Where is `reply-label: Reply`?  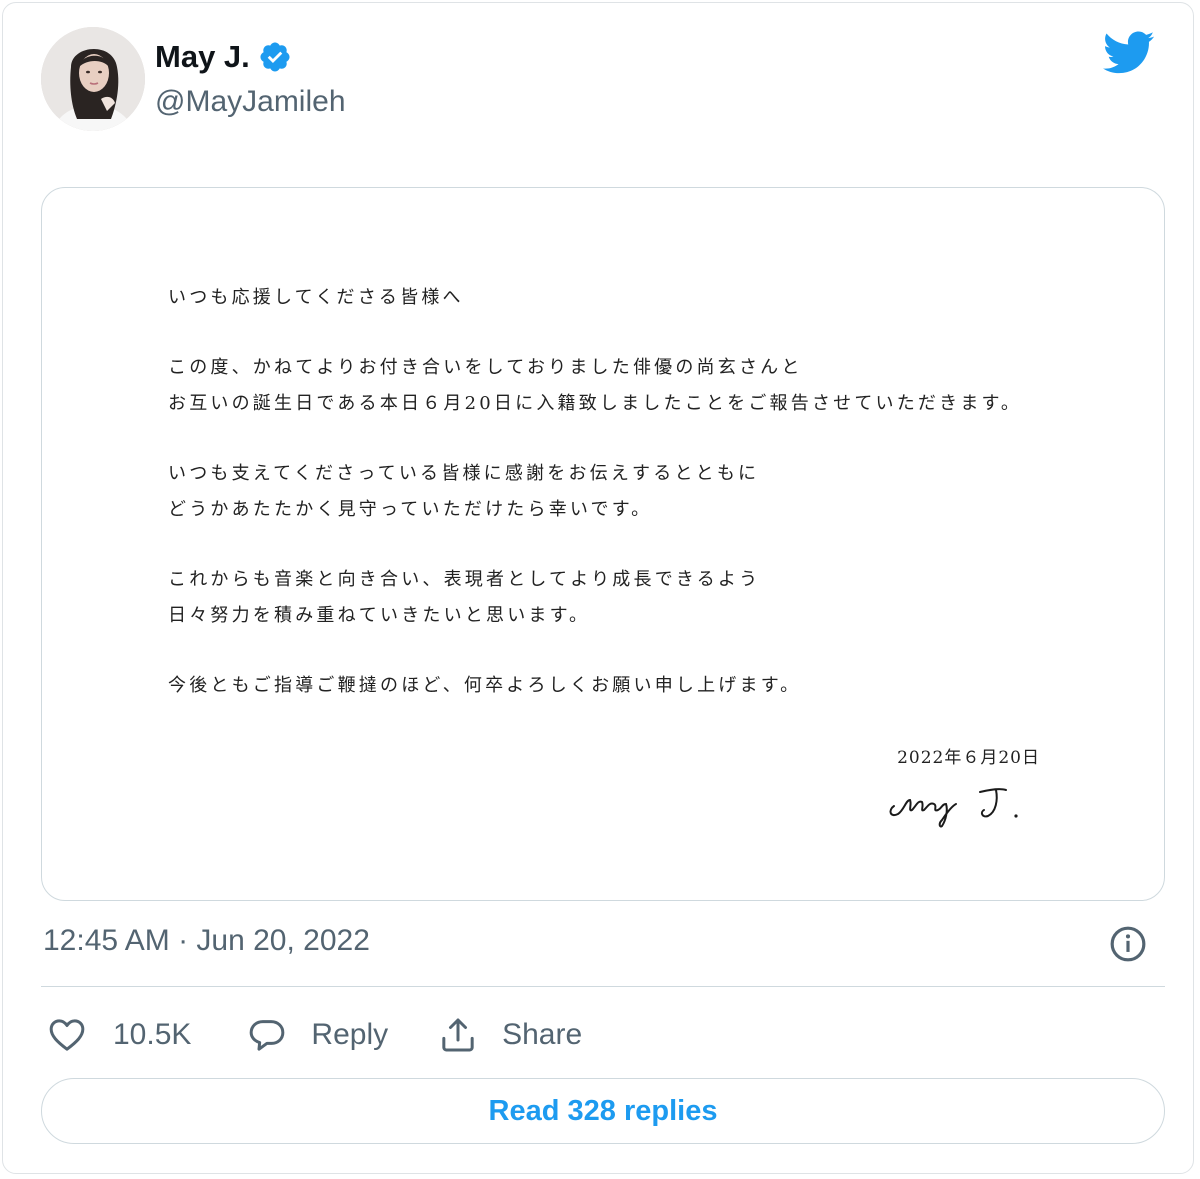 reply-label: Reply is located at coordinates (350, 1034).